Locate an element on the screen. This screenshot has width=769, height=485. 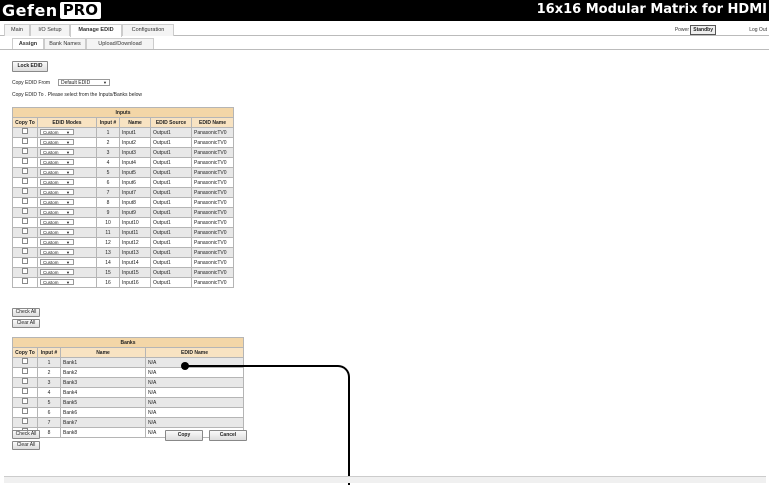
input-number-cell: 13 is located at coordinates (108, 252).